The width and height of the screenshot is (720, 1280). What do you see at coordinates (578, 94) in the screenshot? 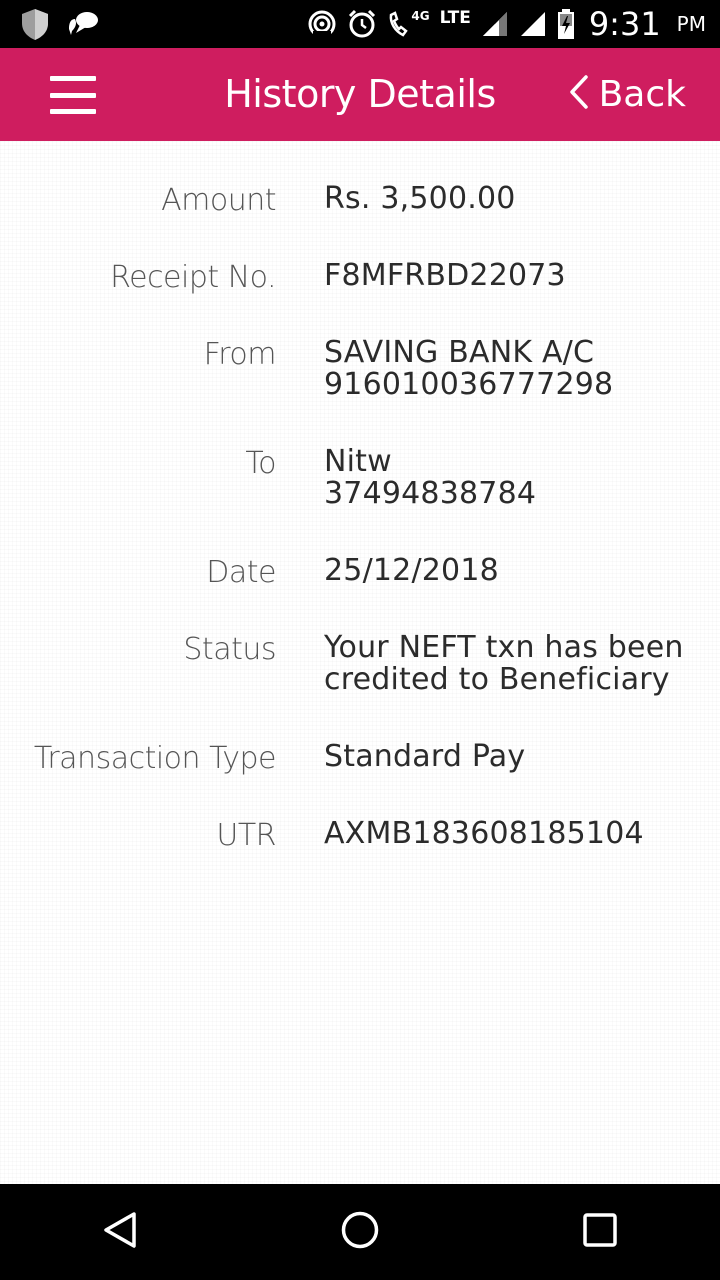
I see `chevron-left-icon` at bounding box center [578, 94].